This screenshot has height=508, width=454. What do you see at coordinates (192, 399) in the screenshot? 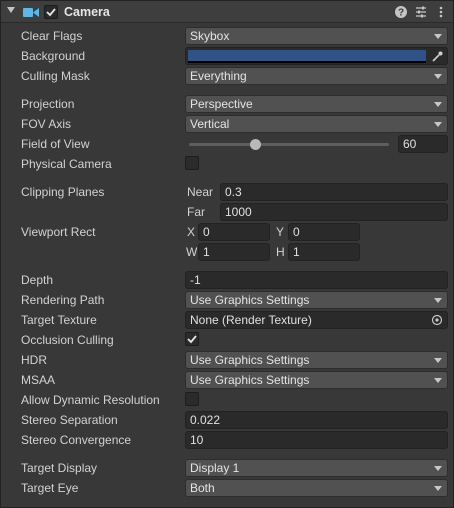
I see `allow-dynamic-resolution-checkbox` at bounding box center [192, 399].